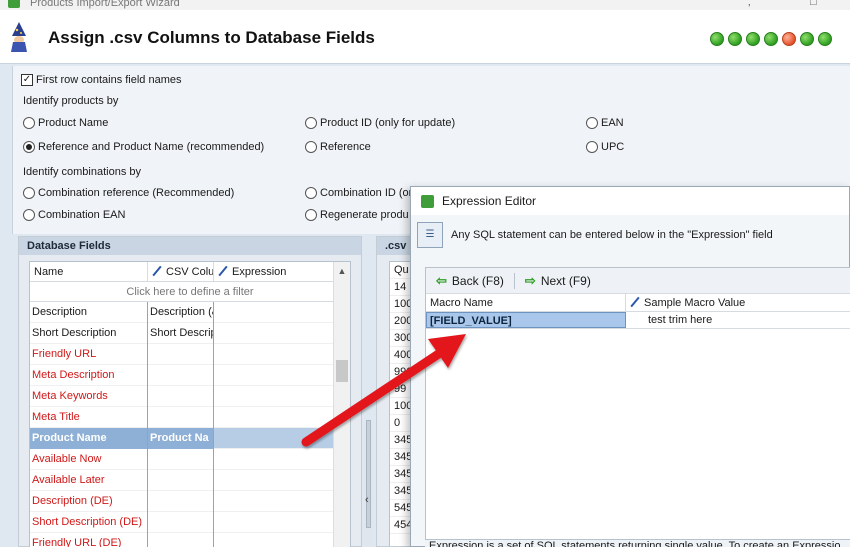 The width and height of the screenshot is (850, 547). I want to click on macro-row: [FIELD_VALUE] test trim here, so click(638, 320).